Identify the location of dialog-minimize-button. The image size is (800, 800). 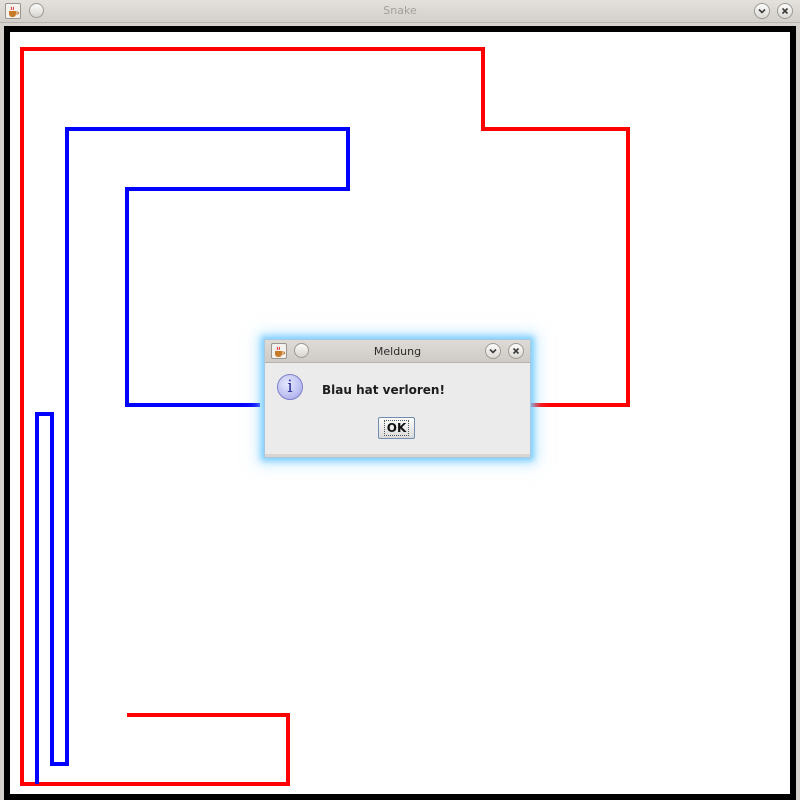
(493, 351).